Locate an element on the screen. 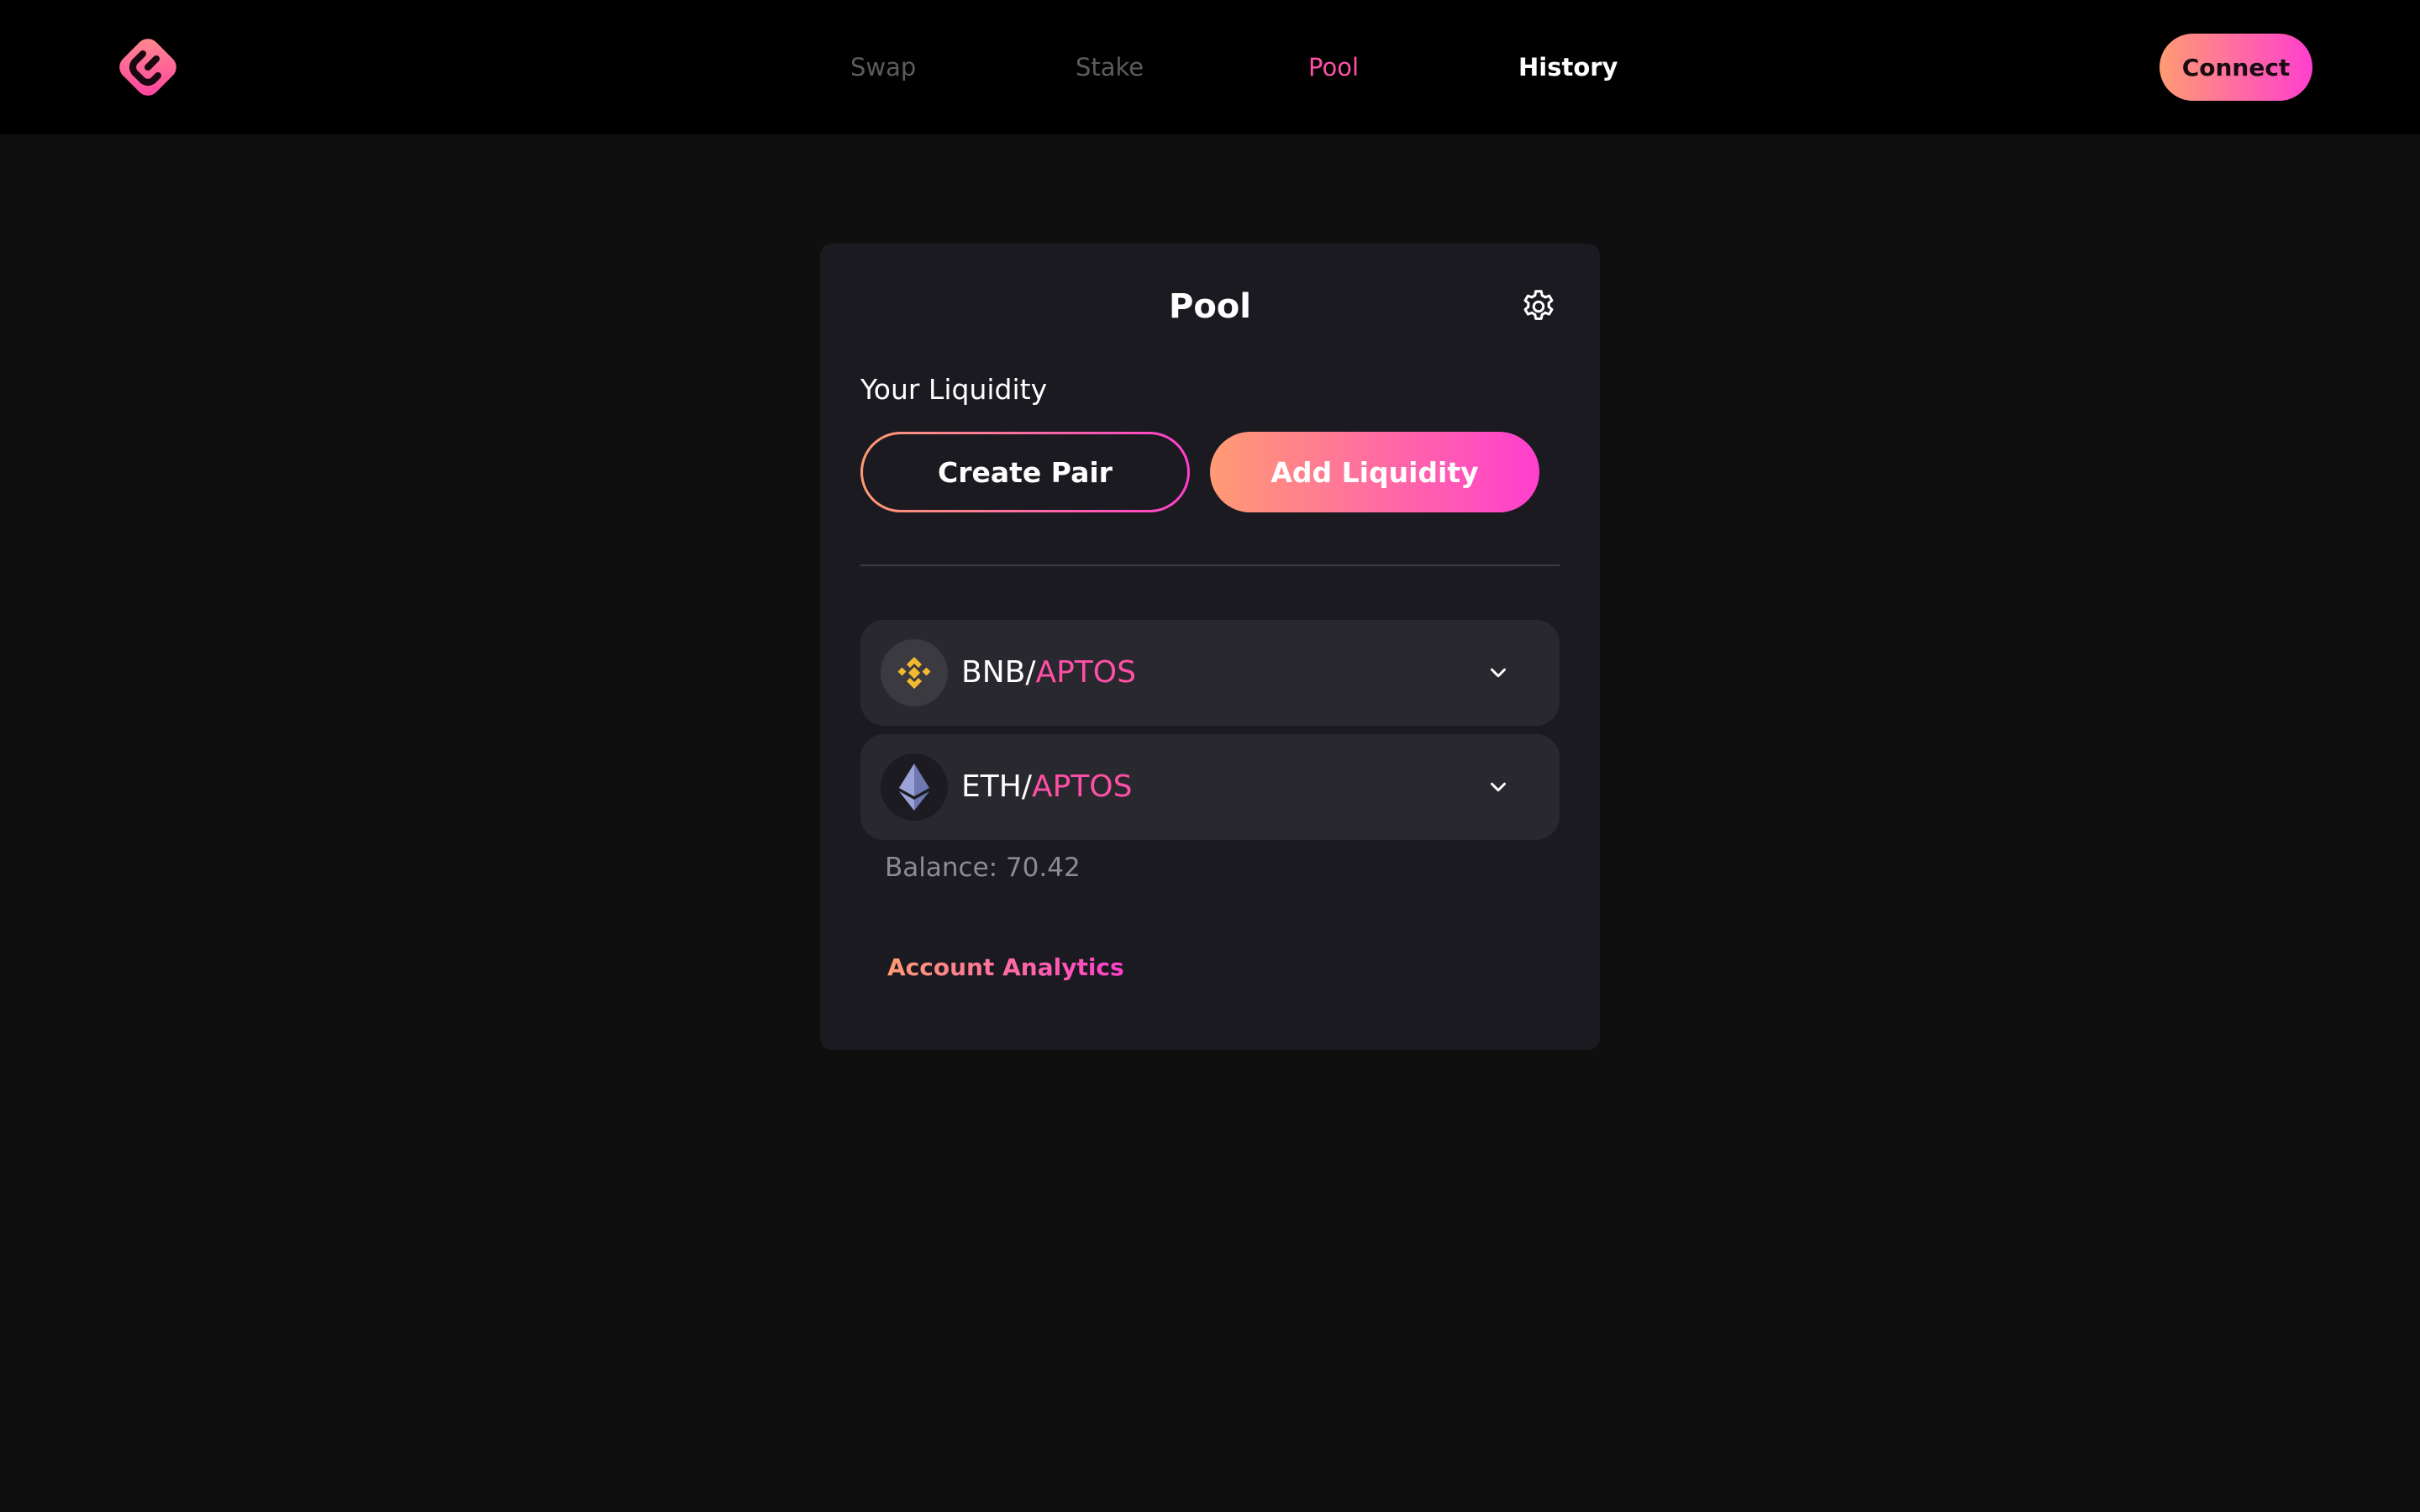  eth-token-icon is located at coordinates (914, 787).